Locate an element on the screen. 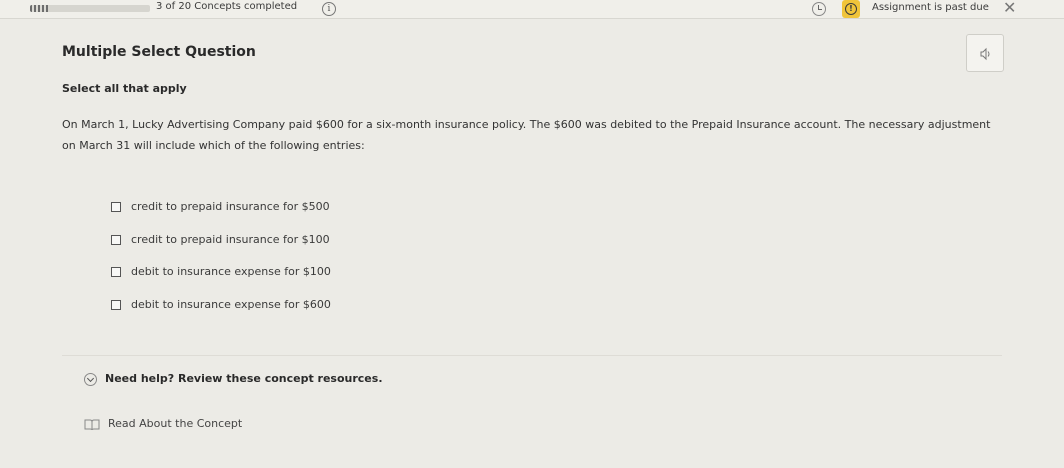 This screenshot has width=1064, height=468. speaker-icon is located at coordinates (985, 54).